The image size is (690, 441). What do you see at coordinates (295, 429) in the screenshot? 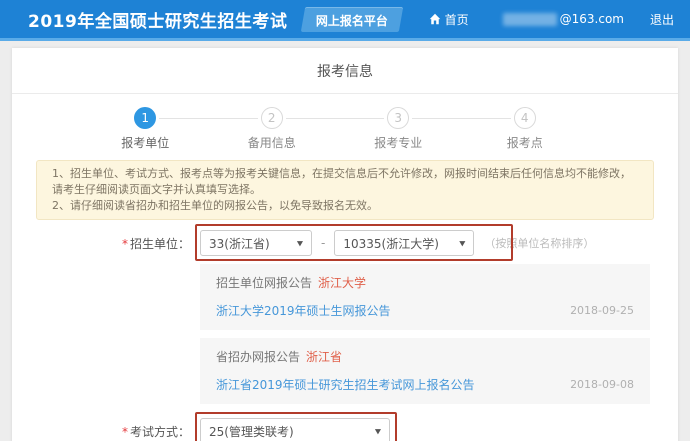
I see `exam-method-select: 25(管理类联考) ▼` at bounding box center [295, 429].